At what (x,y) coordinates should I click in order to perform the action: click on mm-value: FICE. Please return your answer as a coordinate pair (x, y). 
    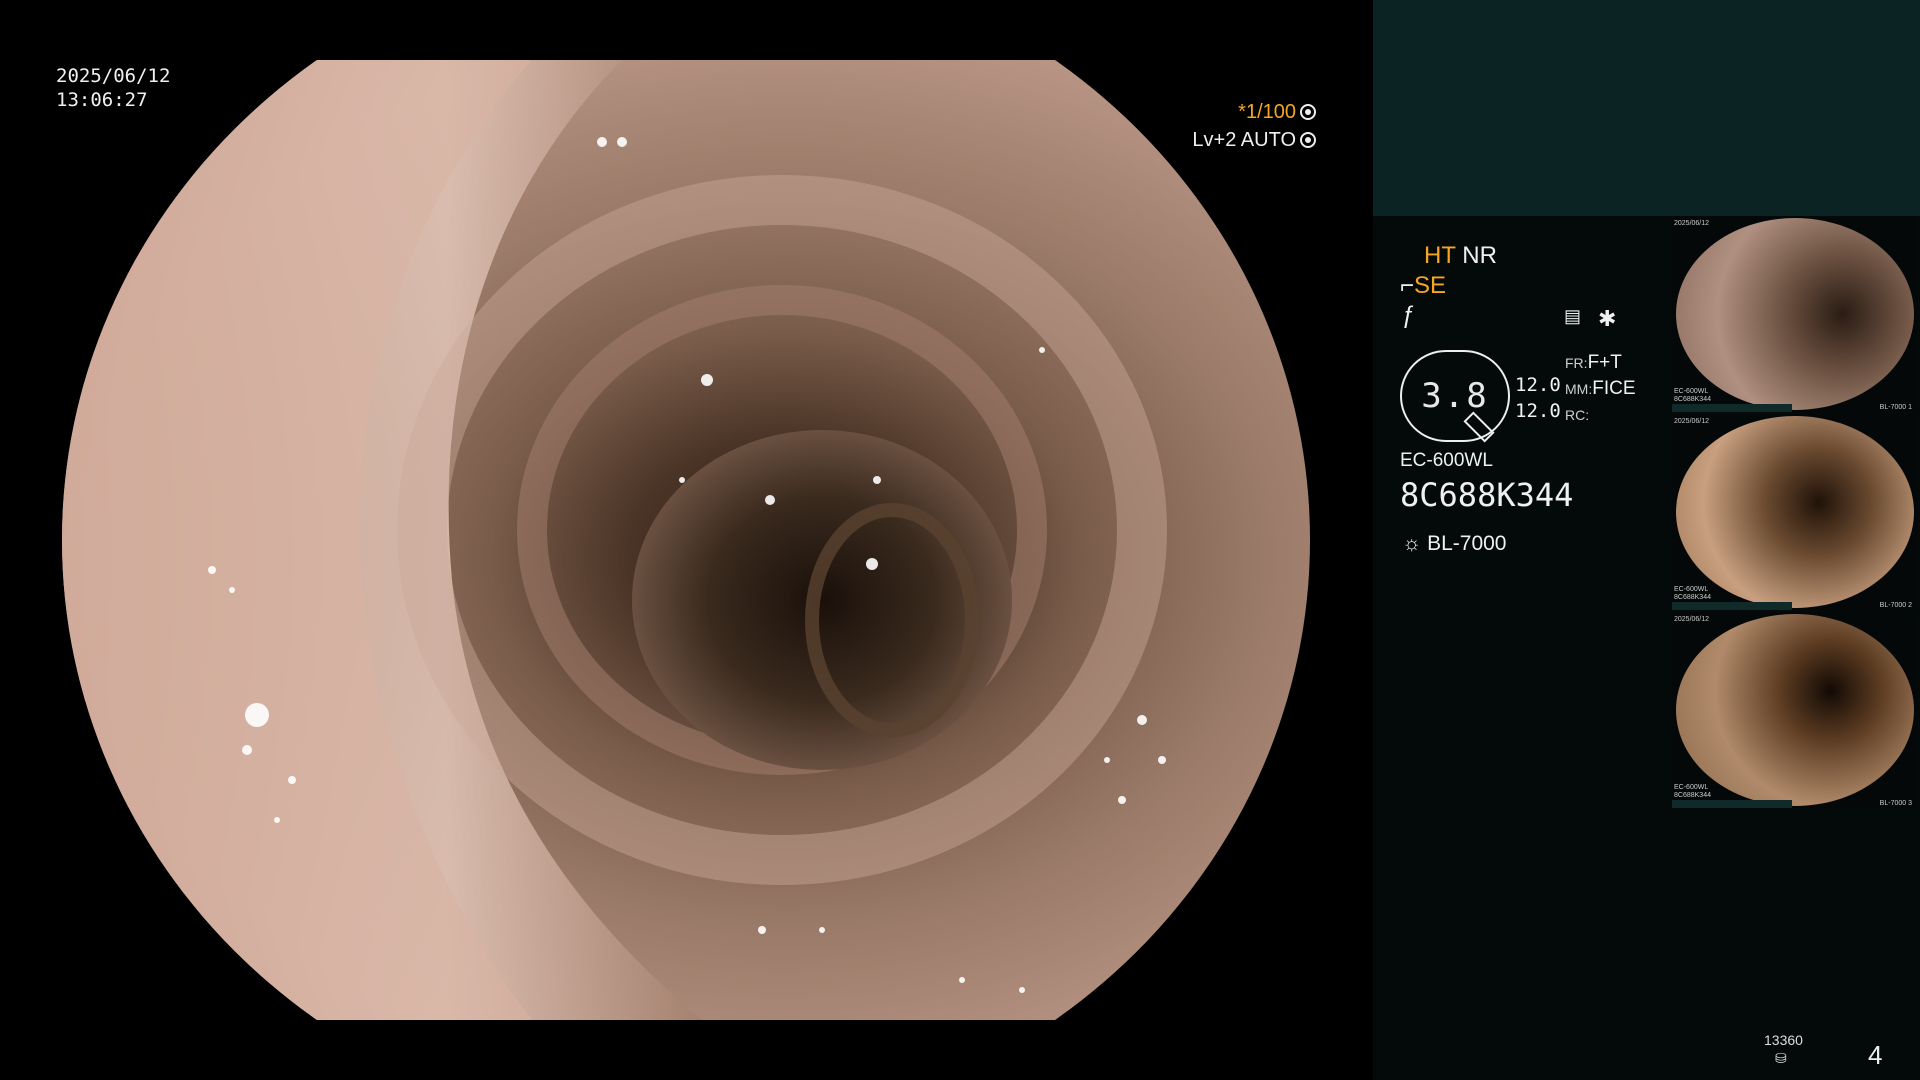
    Looking at the image, I should click on (1614, 388).